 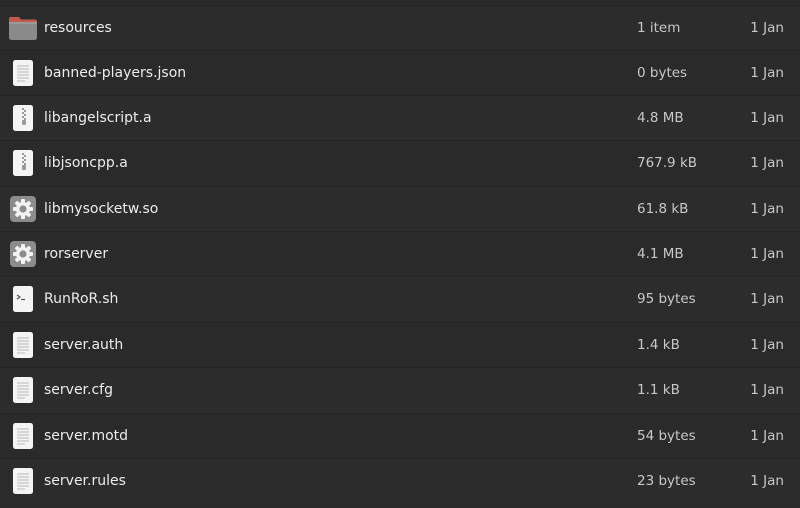 I want to click on file-size: 1.1 kB, so click(x=658, y=390).